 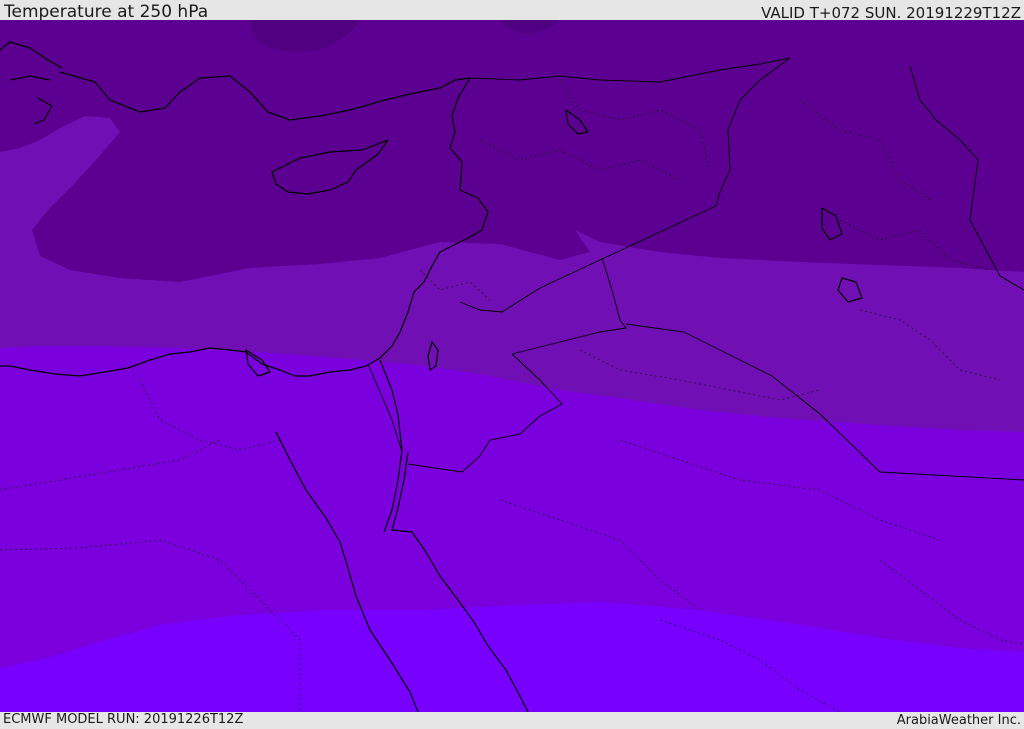 I want to click on model-run-label: ECMWF MODEL RUN: 20191226T12Z, so click(x=123, y=719).